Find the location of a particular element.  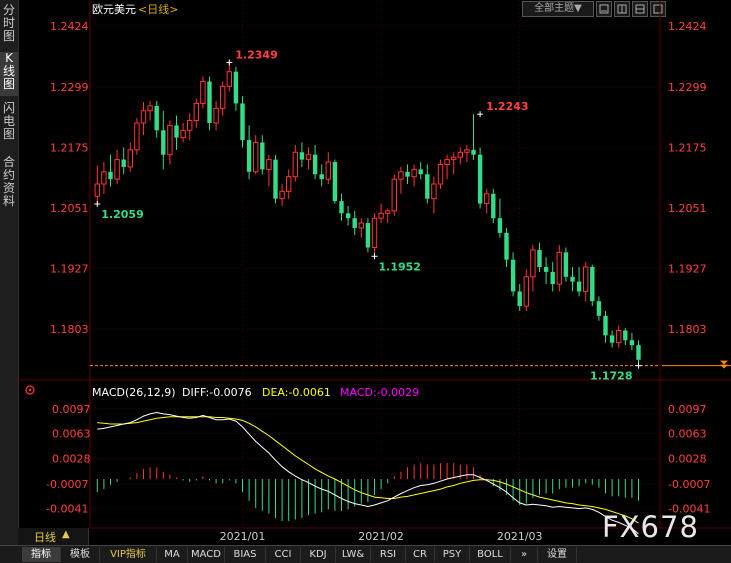

tab-lwr: LW& is located at coordinates (353, 554).